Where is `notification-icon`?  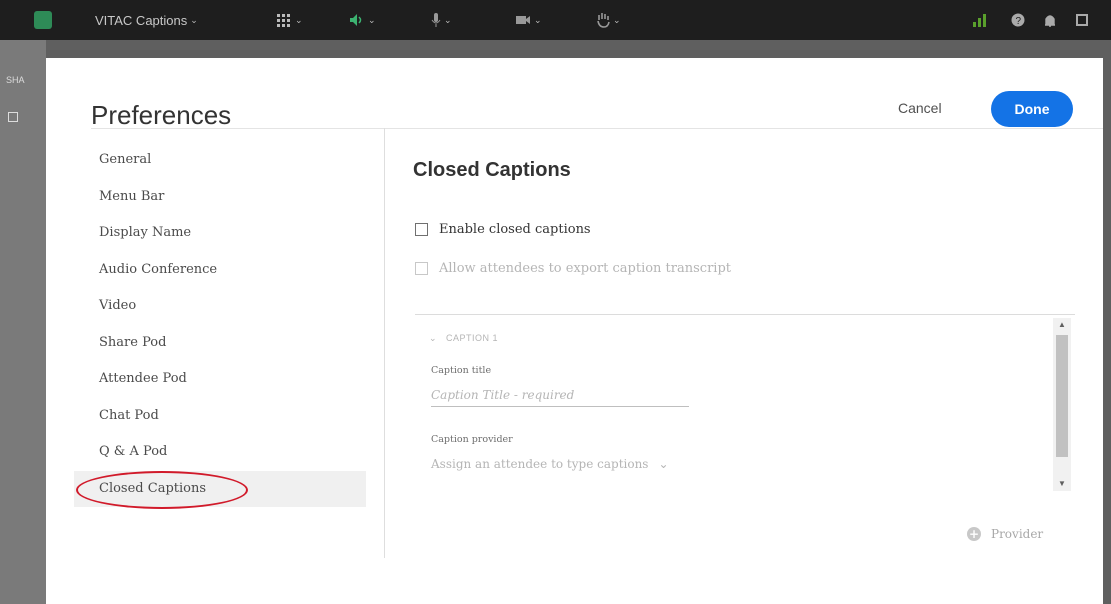 notification-icon is located at coordinates (1050, 20).